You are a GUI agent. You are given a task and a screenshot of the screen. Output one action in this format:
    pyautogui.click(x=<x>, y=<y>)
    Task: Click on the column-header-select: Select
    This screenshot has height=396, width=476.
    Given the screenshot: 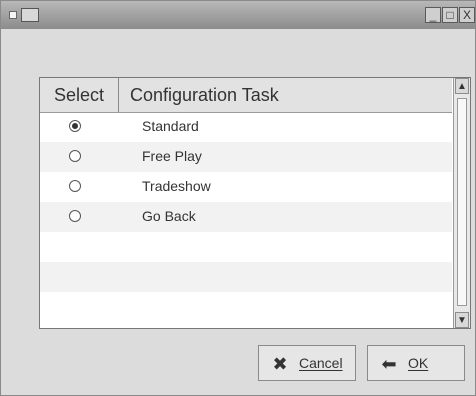 What is the action you would take?
    pyautogui.click(x=79, y=95)
    